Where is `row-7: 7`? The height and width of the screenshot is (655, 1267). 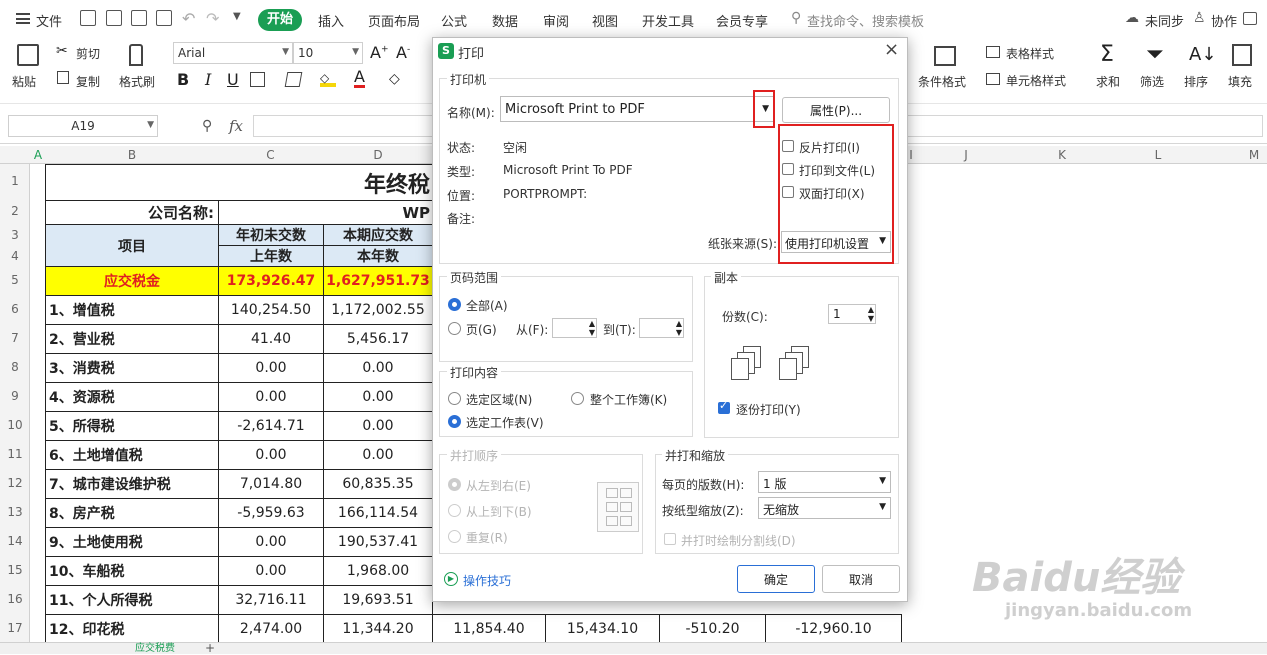
row-7: 7 is located at coordinates (15, 338).